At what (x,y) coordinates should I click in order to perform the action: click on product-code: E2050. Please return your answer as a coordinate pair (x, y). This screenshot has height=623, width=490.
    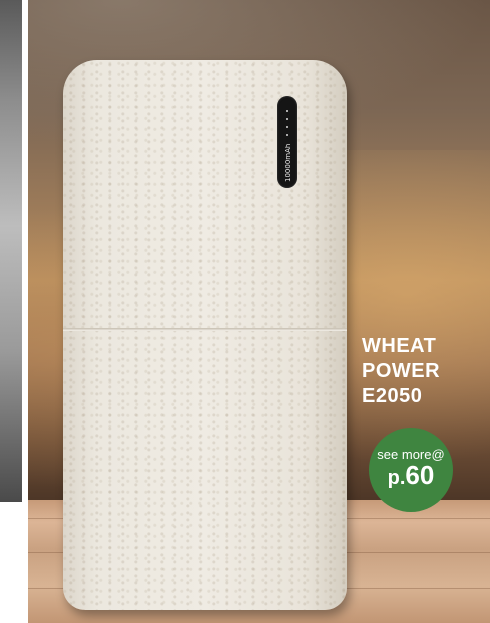
    Looking at the image, I should click on (392, 396).